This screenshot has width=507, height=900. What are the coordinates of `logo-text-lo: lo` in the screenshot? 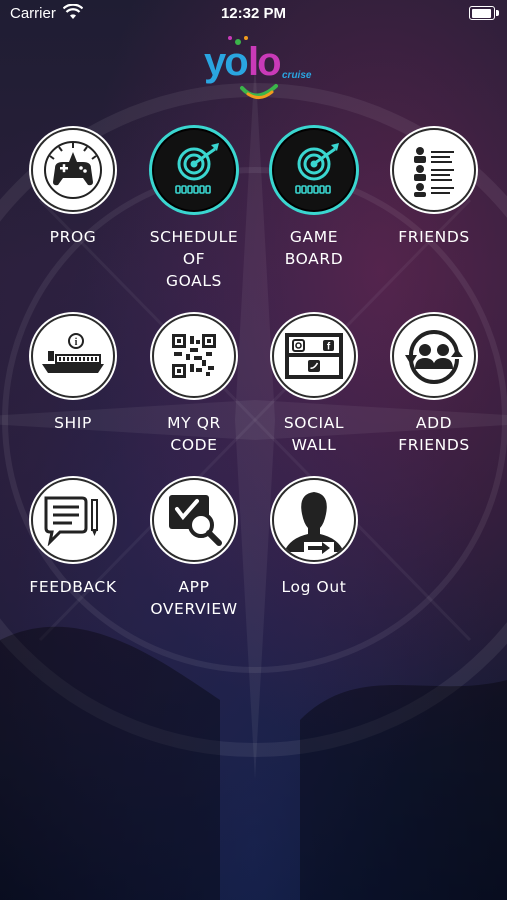 It's located at (265, 62).